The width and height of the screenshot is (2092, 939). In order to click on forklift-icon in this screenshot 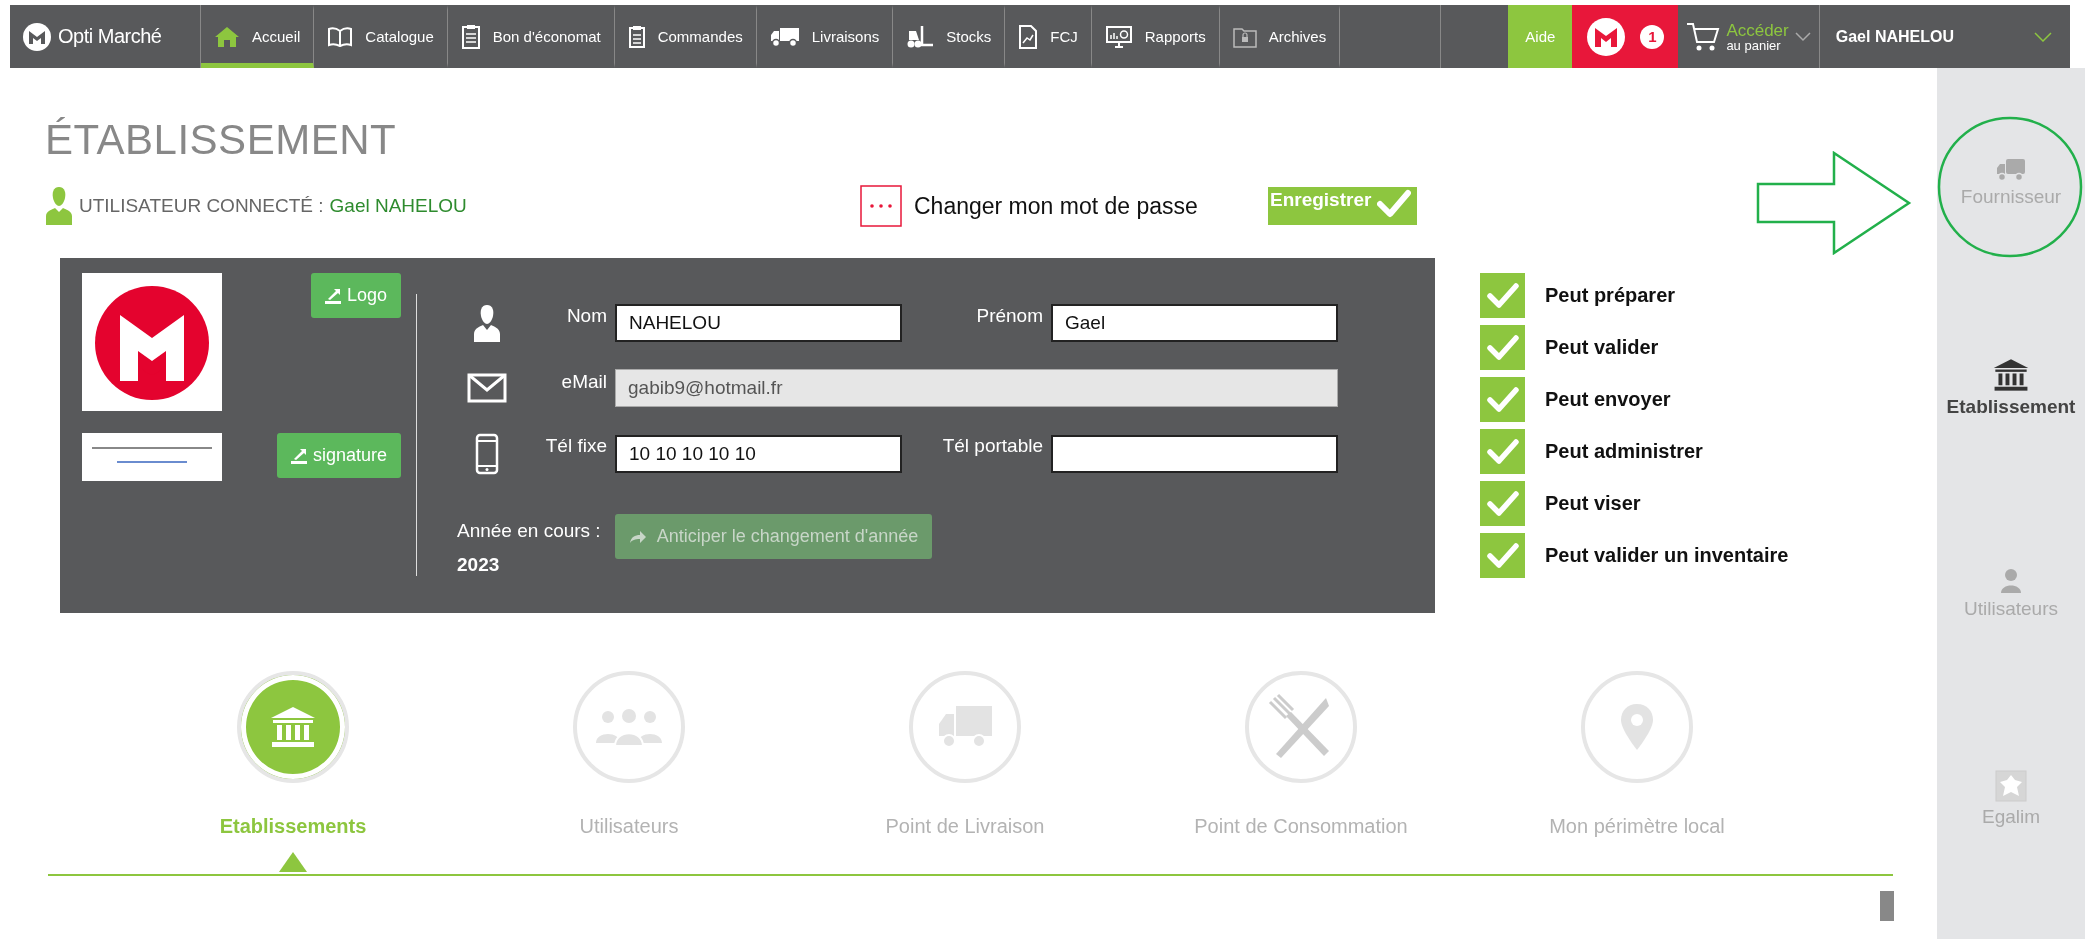, I will do `click(920, 36)`.